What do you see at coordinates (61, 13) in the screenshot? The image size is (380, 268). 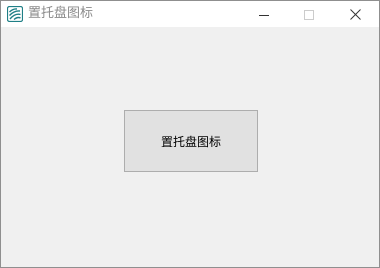 I see `window-title: 置托盘图标` at bounding box center [61, 13].